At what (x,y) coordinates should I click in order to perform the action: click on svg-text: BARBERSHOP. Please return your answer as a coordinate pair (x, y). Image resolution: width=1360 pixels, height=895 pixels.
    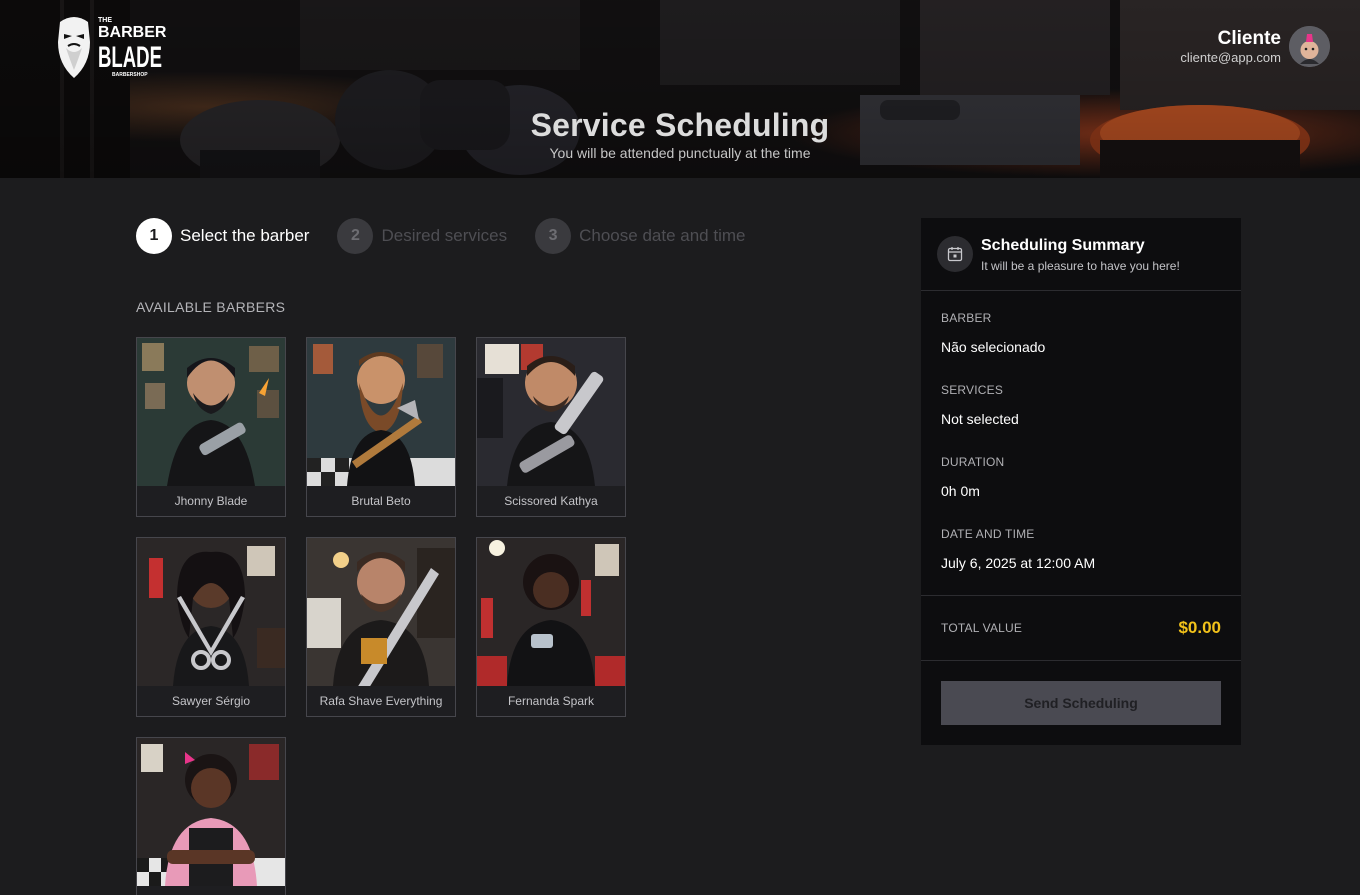
    Looking at the image, I should click on (130, 75).